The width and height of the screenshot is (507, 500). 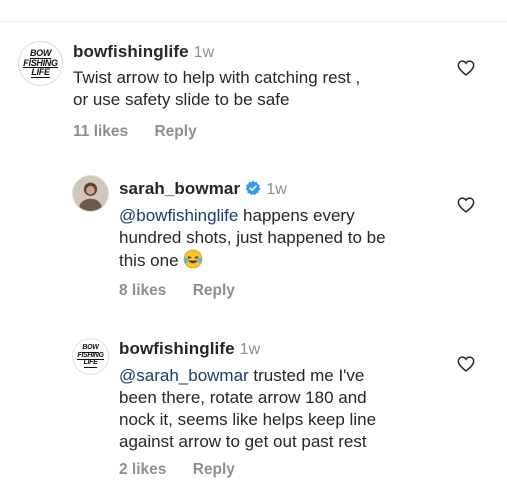 I want to click on top-divider, so click(x=253, y=21).